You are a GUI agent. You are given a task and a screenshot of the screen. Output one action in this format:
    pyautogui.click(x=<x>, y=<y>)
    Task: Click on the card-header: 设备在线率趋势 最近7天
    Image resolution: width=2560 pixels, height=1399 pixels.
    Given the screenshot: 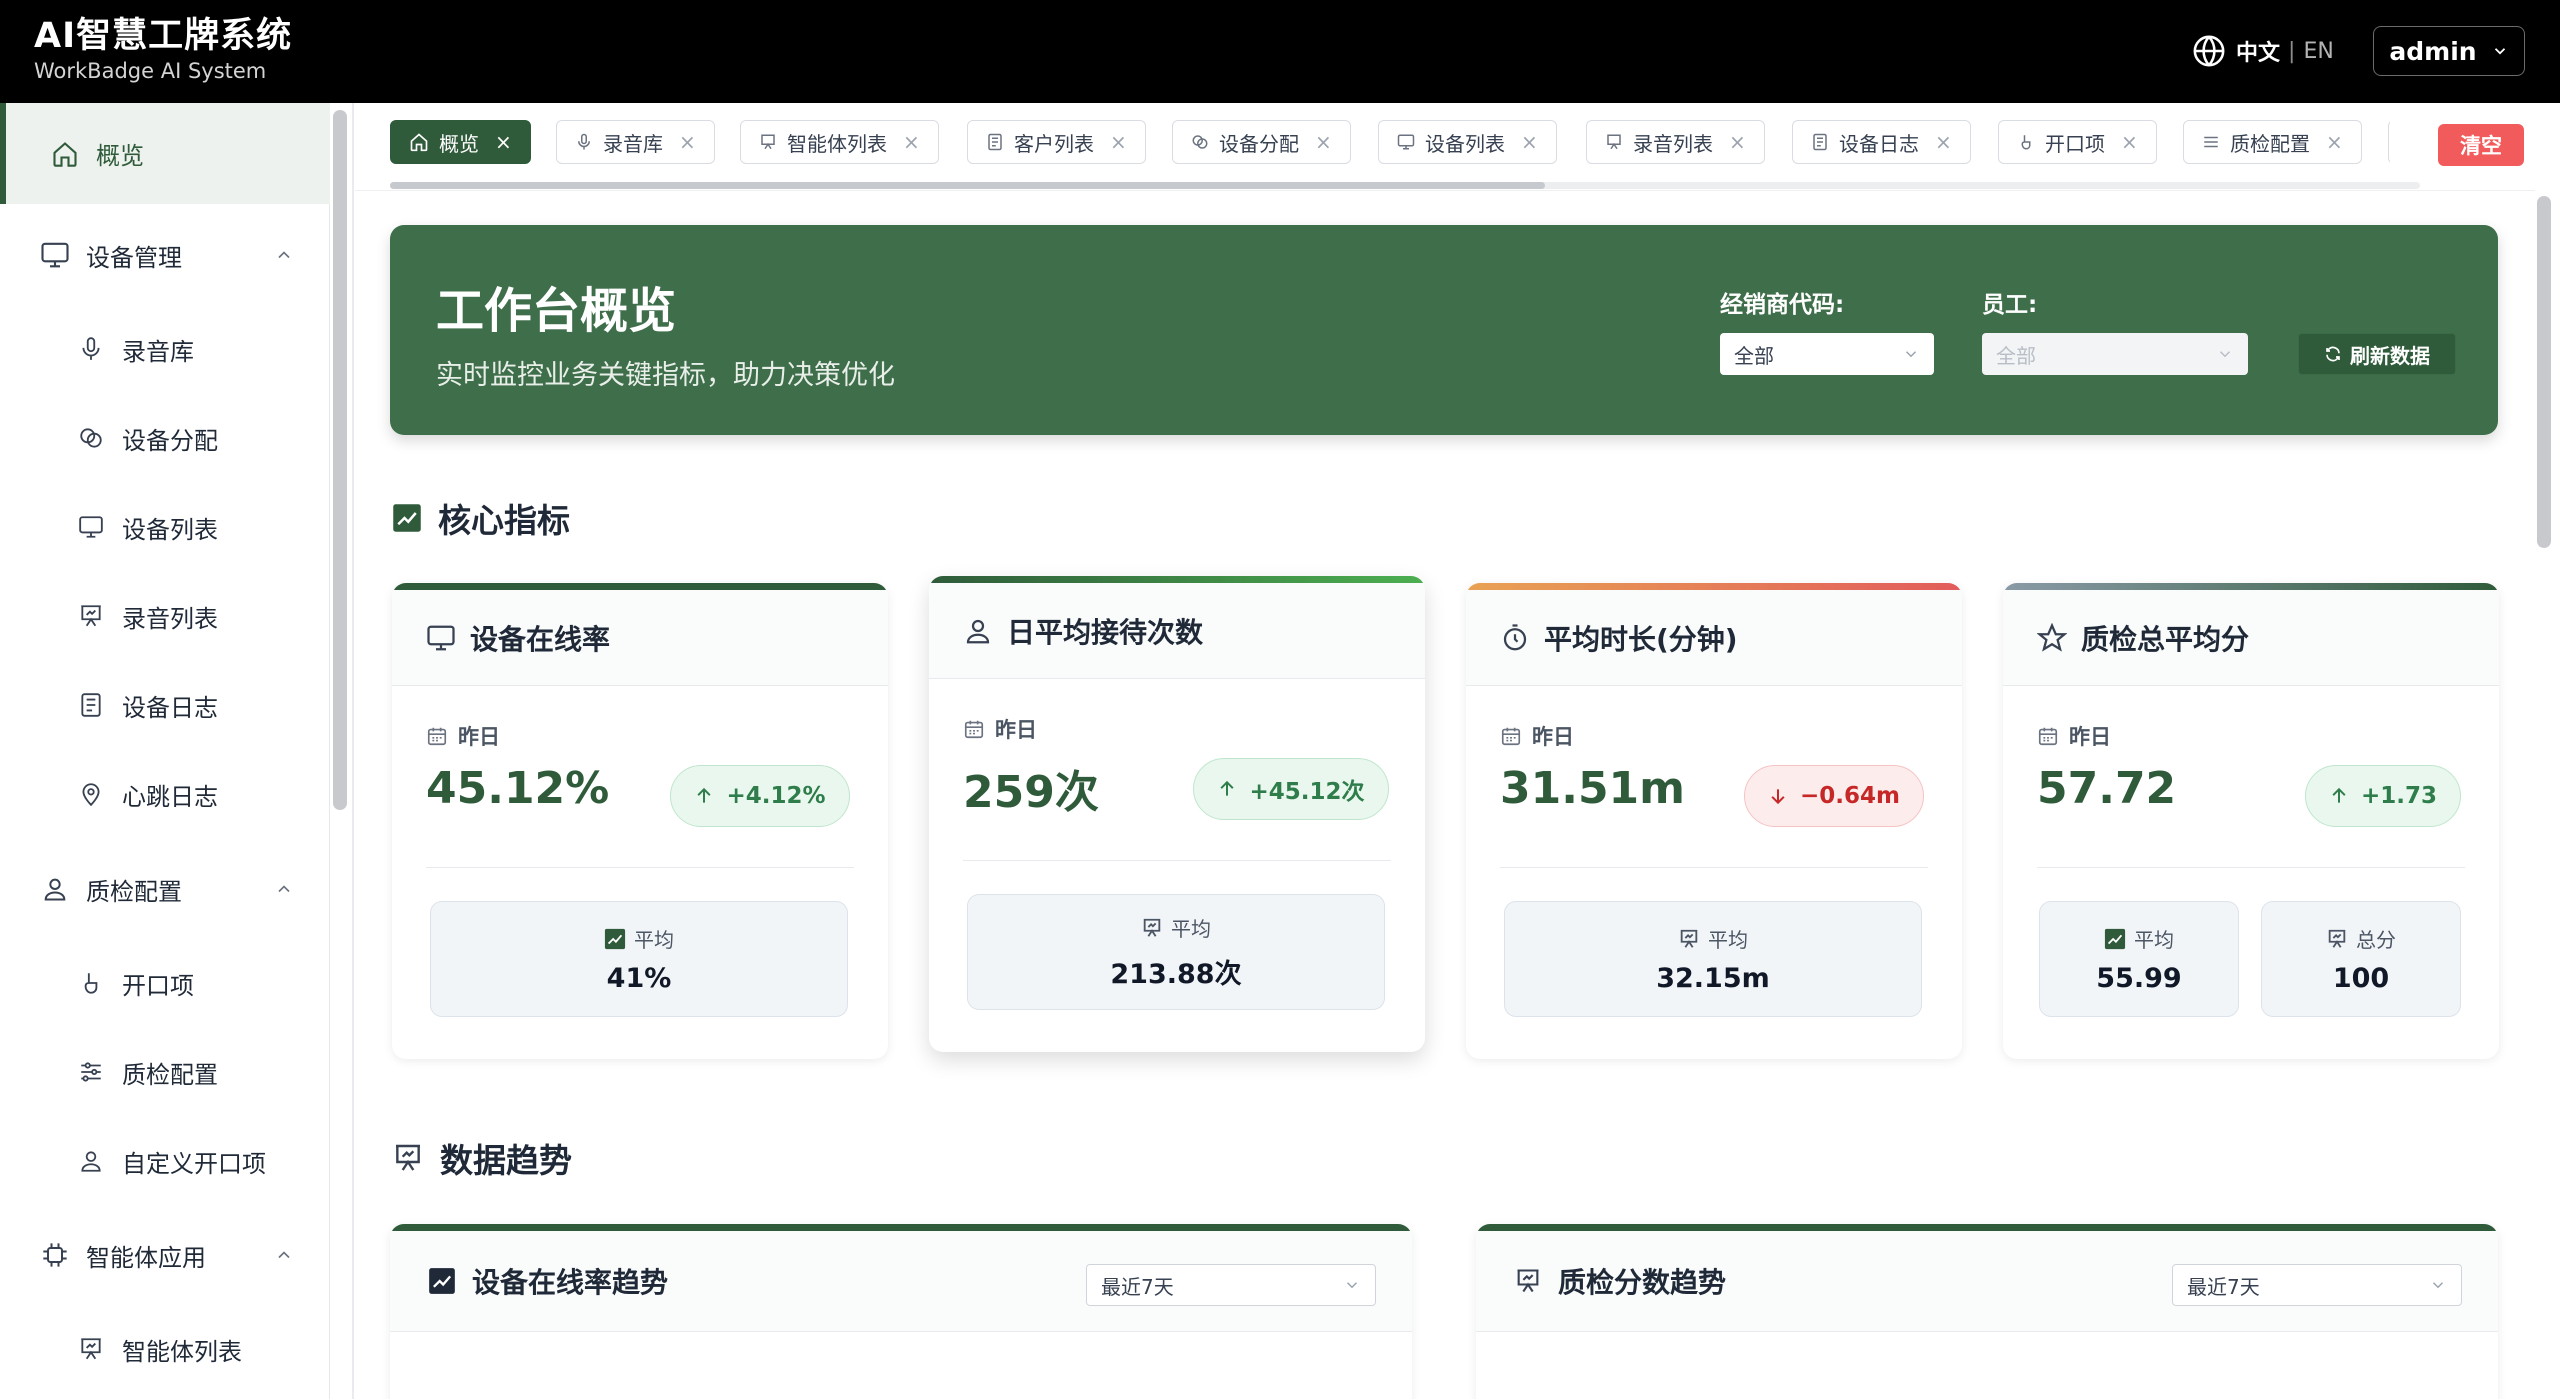 What is the action you would take?
    pyautogui.click(x=901, y=1281)
    